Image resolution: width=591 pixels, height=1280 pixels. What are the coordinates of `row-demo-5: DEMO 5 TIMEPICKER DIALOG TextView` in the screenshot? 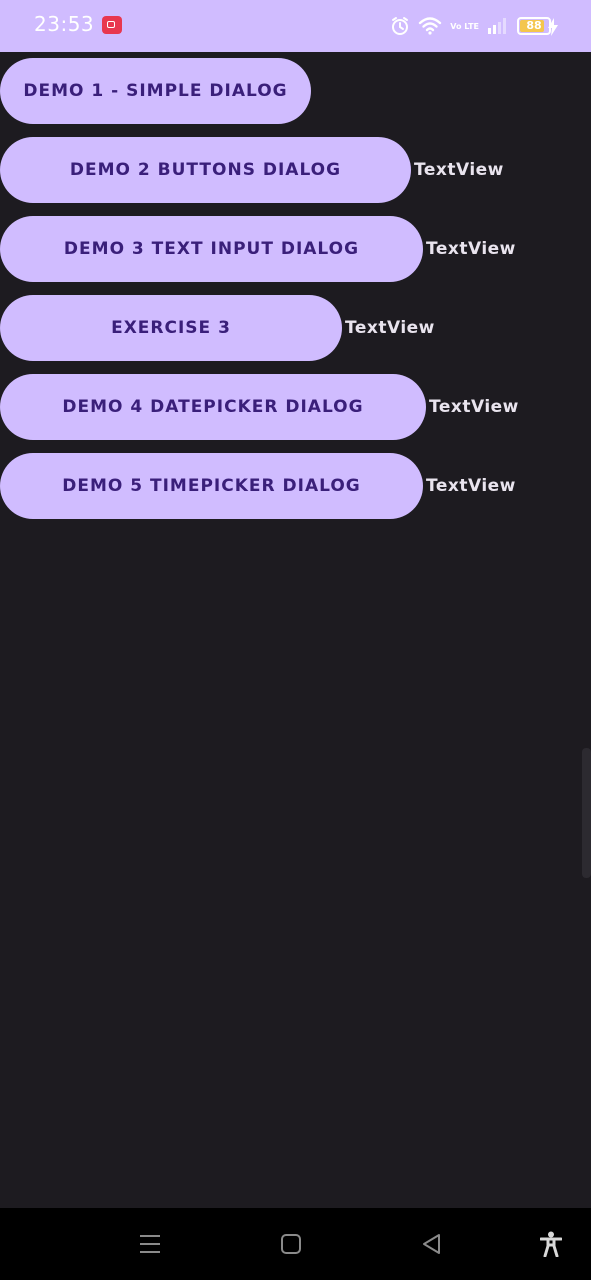 It's located at (258, 486).